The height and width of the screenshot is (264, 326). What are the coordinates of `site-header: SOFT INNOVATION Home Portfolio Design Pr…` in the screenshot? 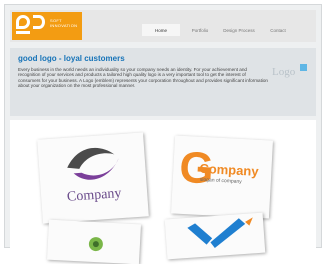 It's located at (163, 26).